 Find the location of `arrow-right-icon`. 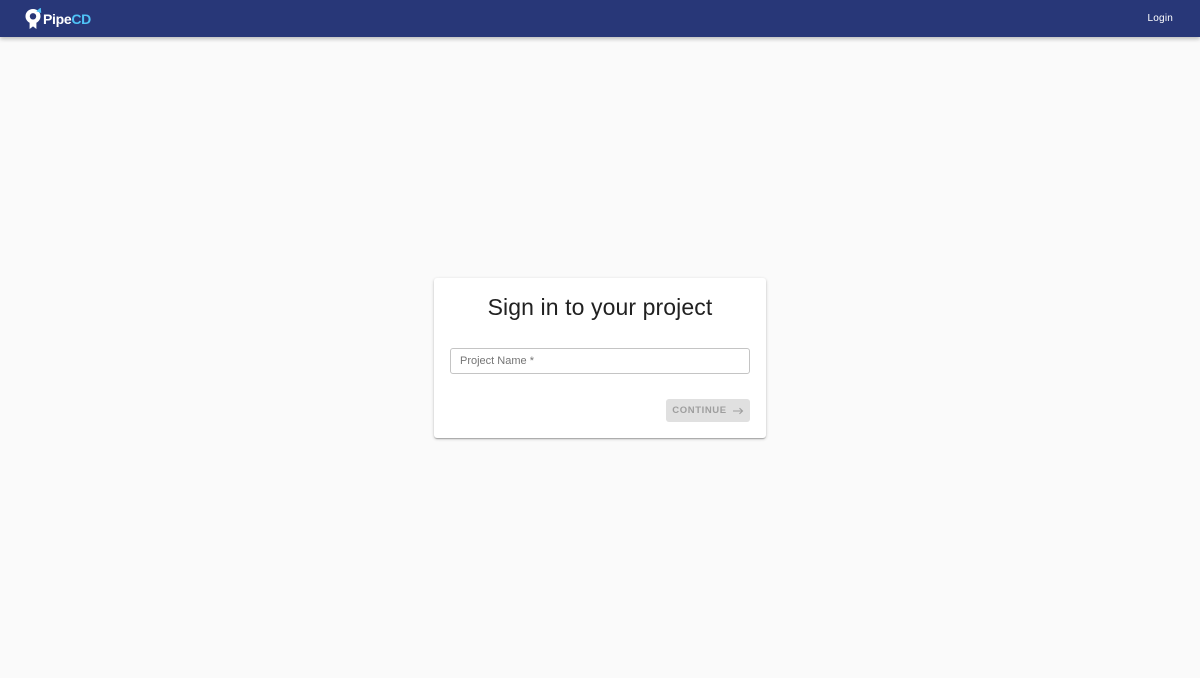

arrow-right-icon is located at coordinates (738, 411).